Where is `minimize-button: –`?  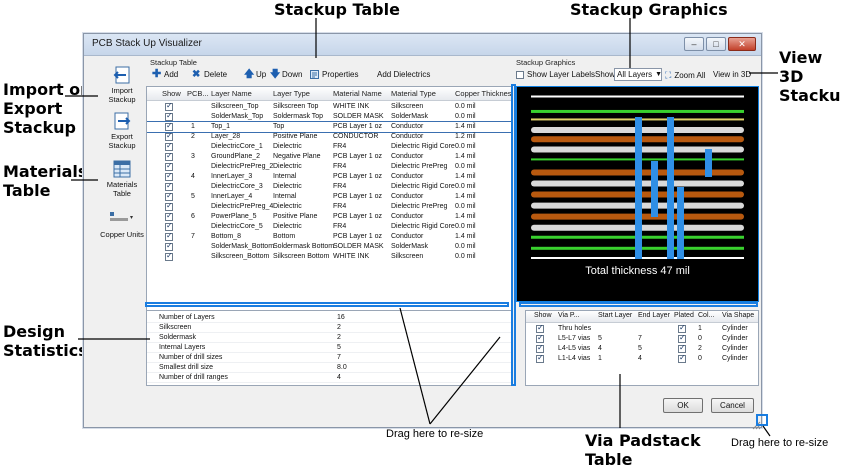 minimize-button: – is located at coordinates (694, 44).